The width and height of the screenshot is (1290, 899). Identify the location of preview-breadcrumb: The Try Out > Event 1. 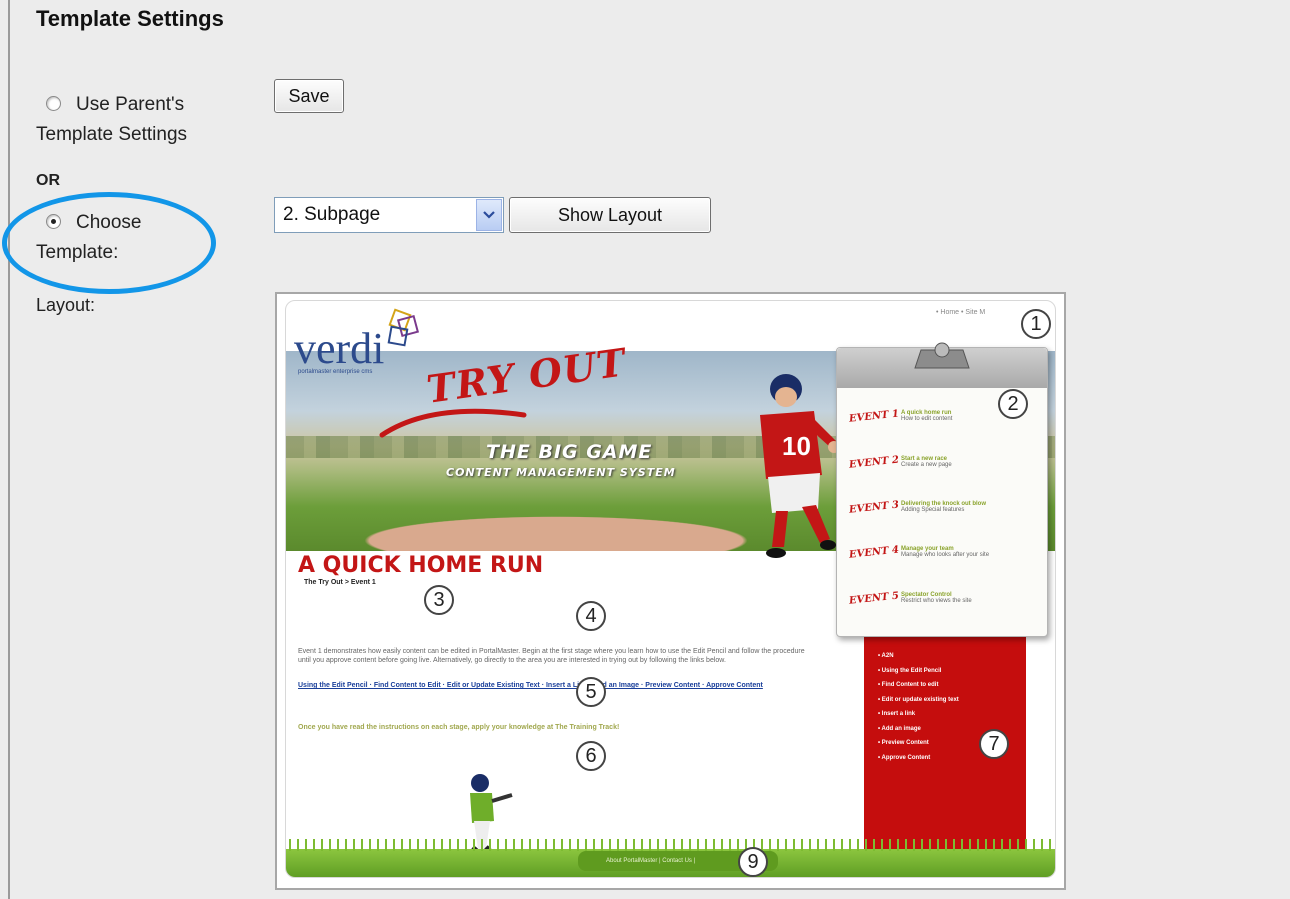
(340, 582).